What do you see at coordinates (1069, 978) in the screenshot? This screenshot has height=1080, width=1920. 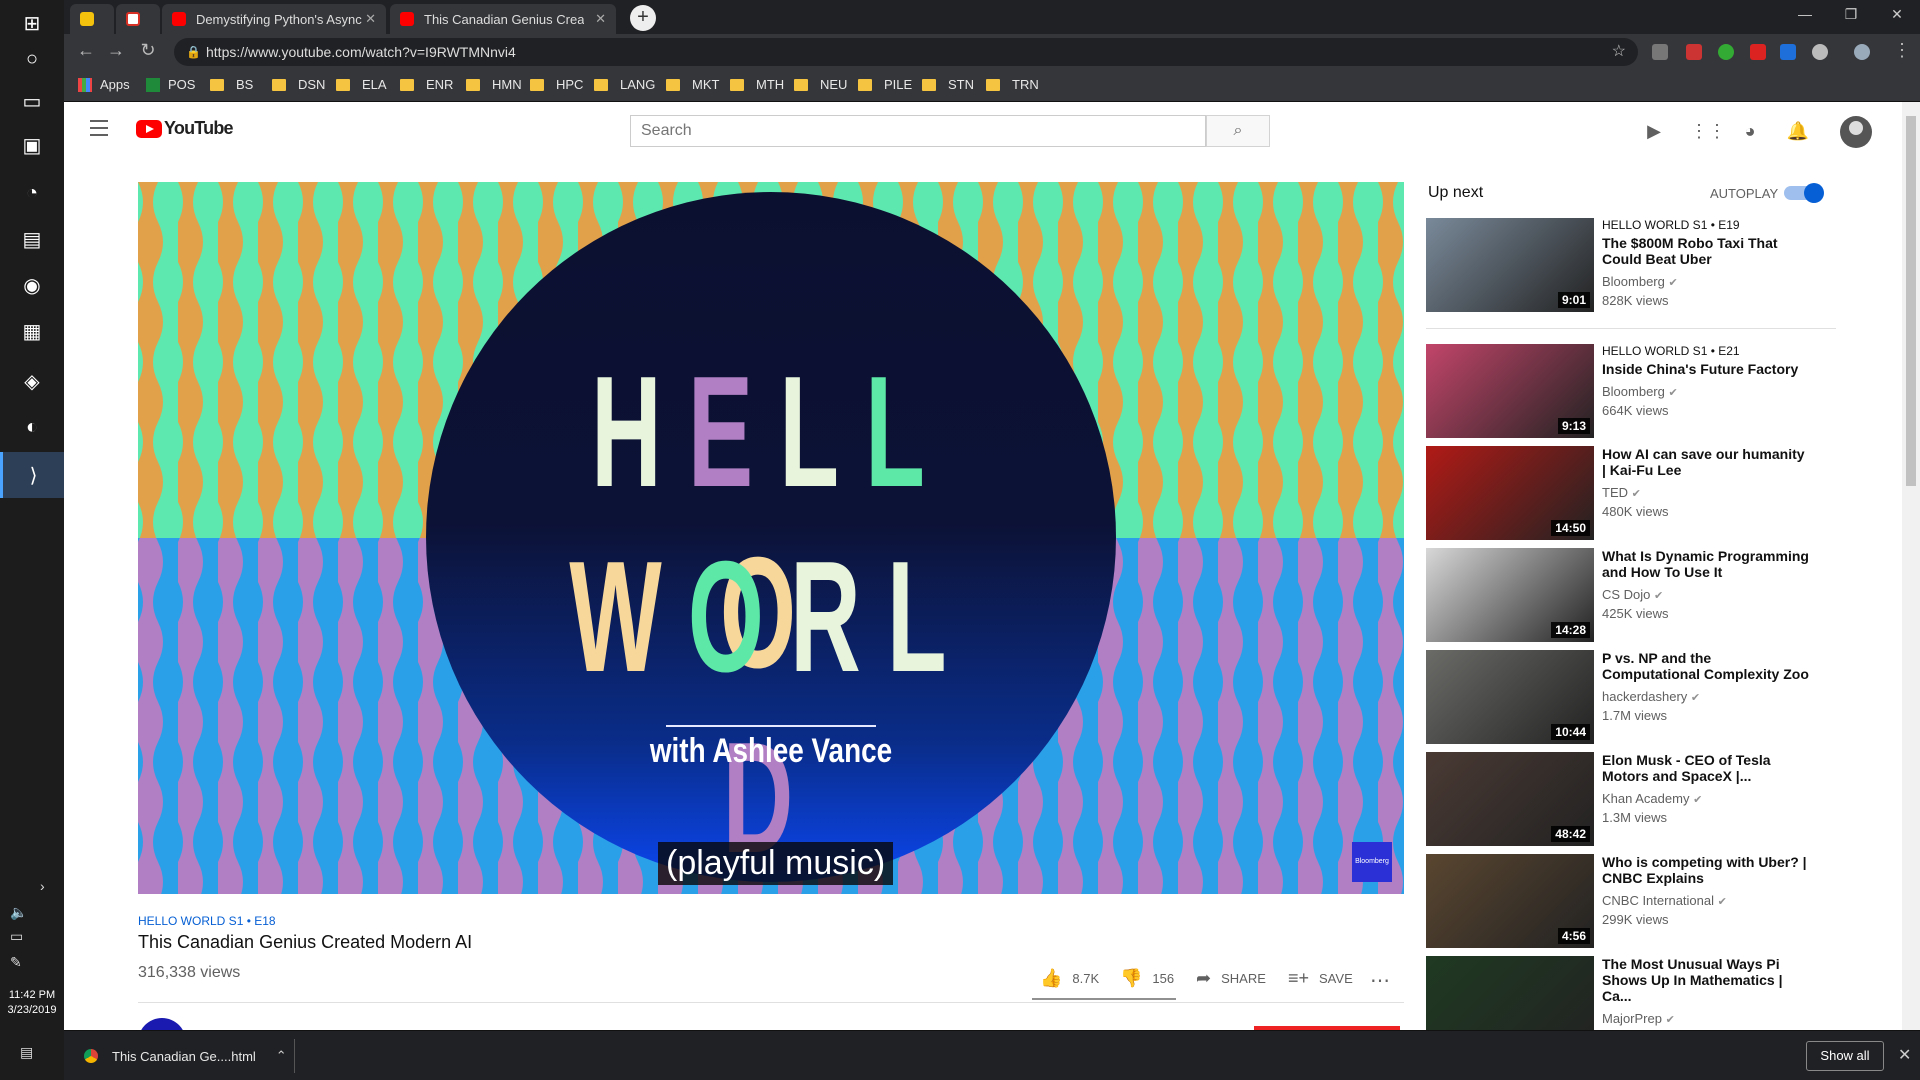 I see `like-button: 👍 8.7K` at bounding box center [1069, 978].